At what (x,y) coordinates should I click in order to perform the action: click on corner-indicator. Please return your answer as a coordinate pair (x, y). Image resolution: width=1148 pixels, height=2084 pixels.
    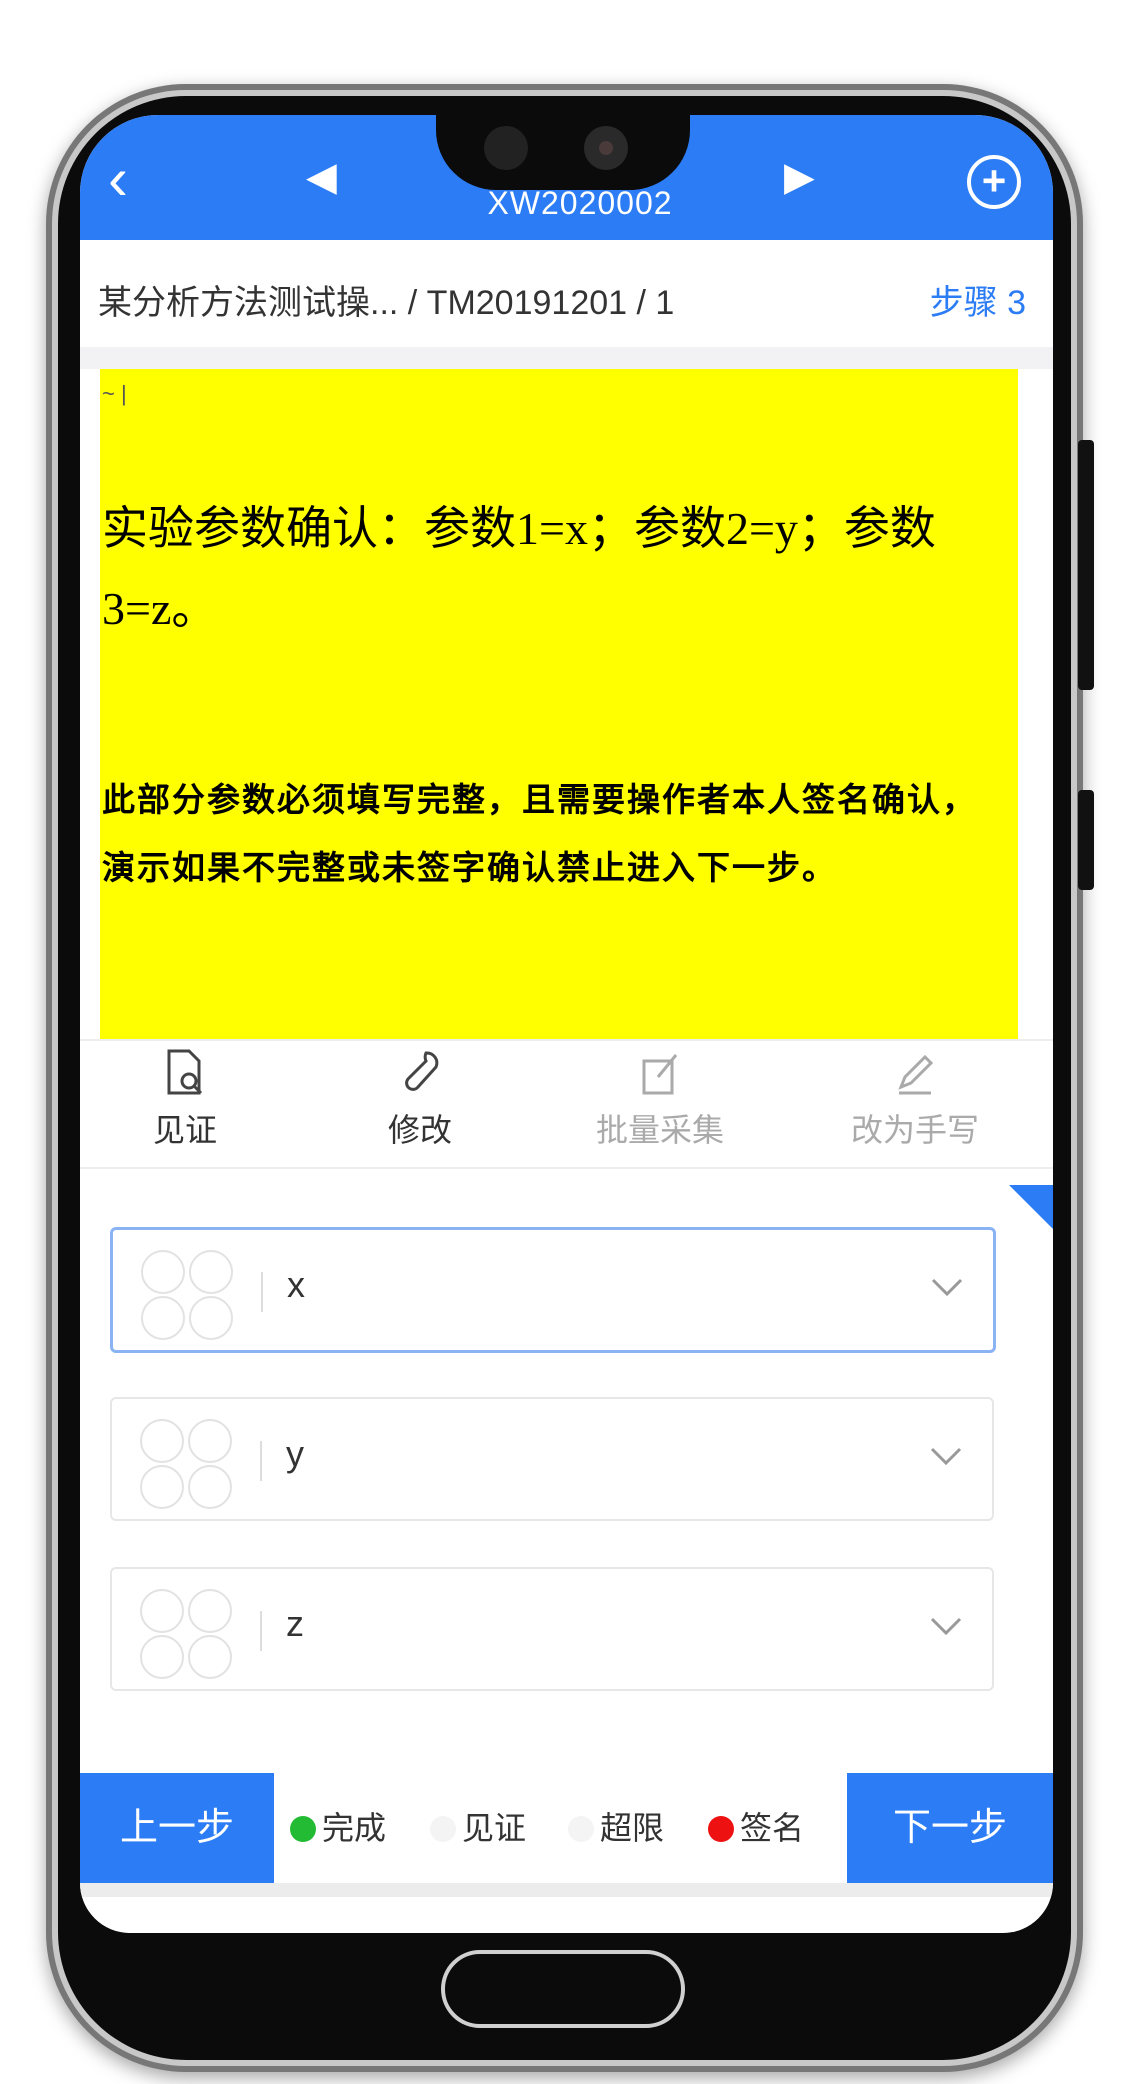
    Looking at the image, I should click on (1031, 1207).